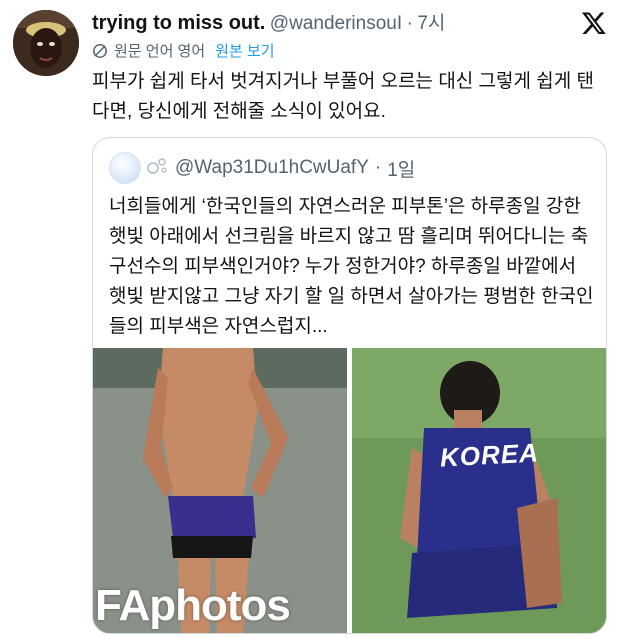 The height and width of the screenshot is (638, 621). I want to click on quoted-handle: @Wap31Du1hCwUafY, so click(272, 168).